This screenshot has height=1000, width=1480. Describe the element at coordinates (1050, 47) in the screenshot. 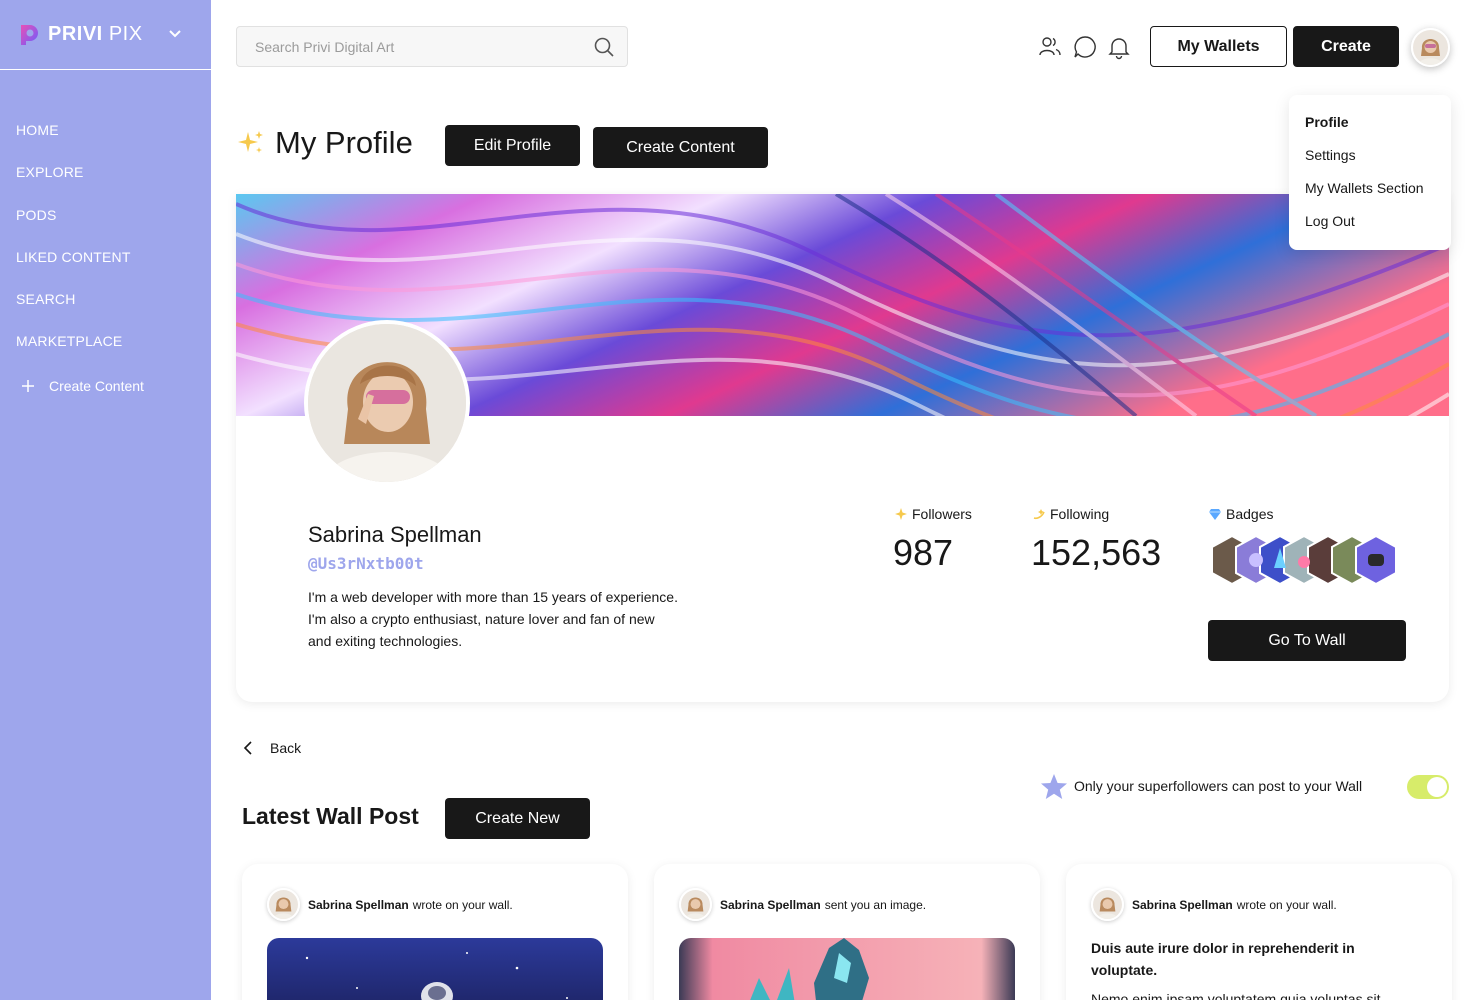

I see `users-icon` at that location.